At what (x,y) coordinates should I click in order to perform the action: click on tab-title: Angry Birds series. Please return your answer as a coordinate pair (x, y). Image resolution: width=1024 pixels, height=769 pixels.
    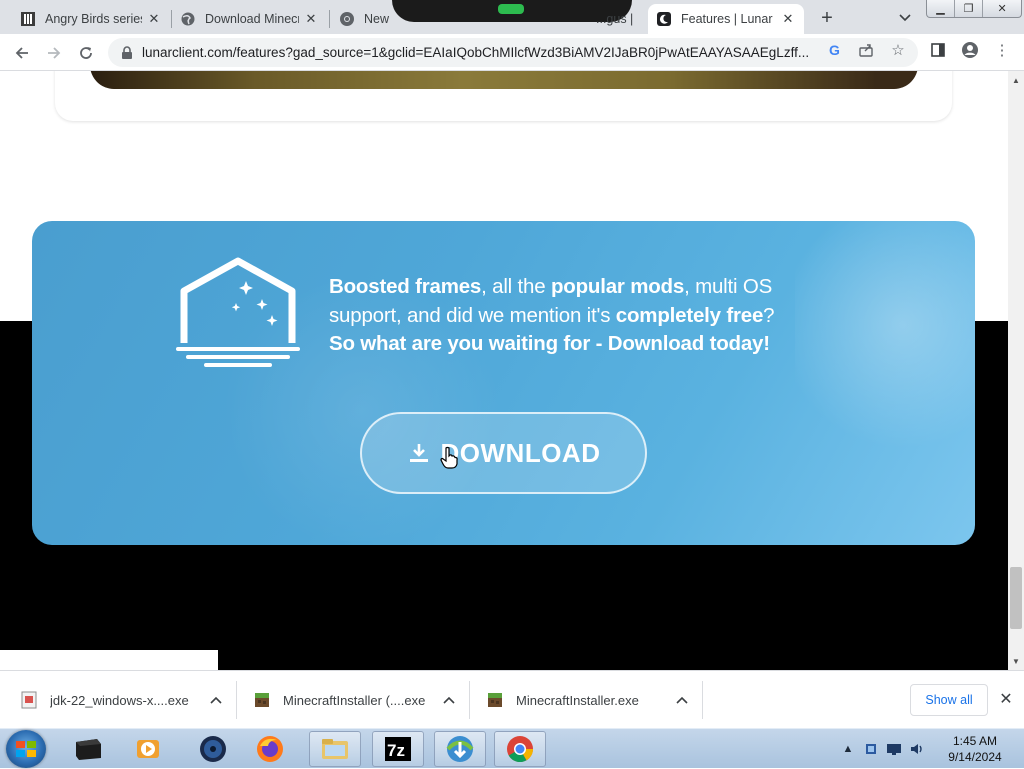
    Looking at the image, I should click on (93, 19).